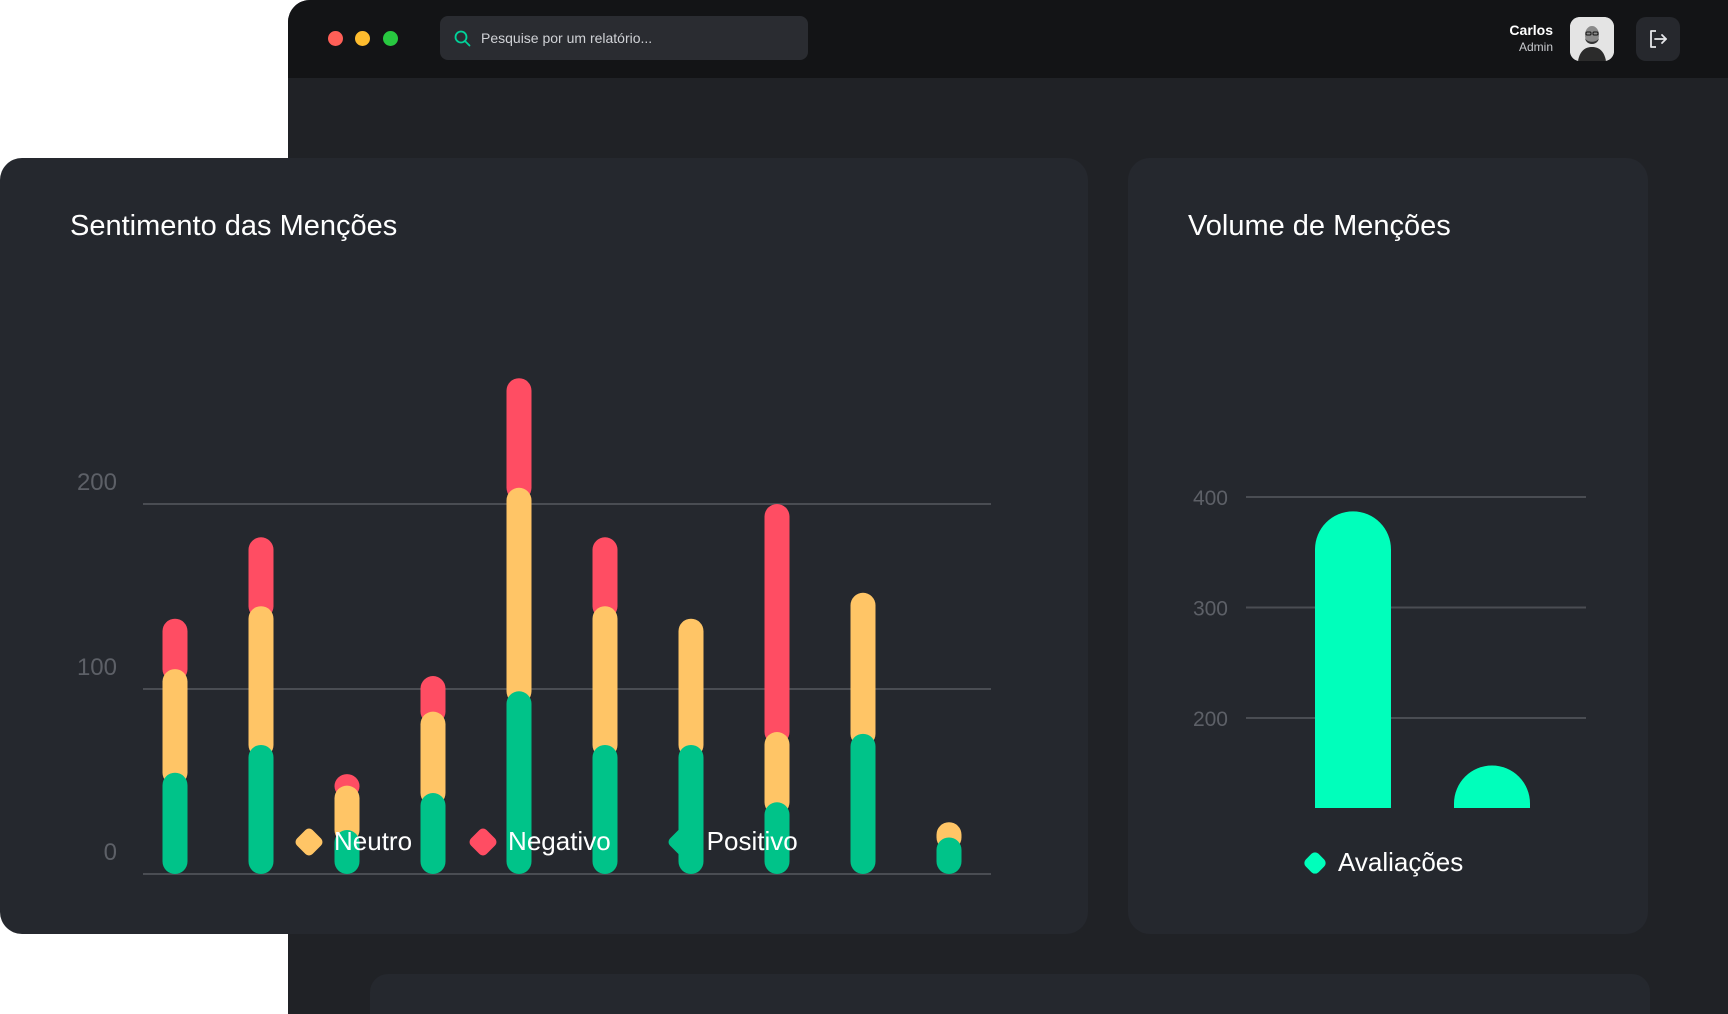  What do you see at coordinates (1010, 994) in the screenshot?
I see `bottom-panel` at bounding box center [1010, 994].